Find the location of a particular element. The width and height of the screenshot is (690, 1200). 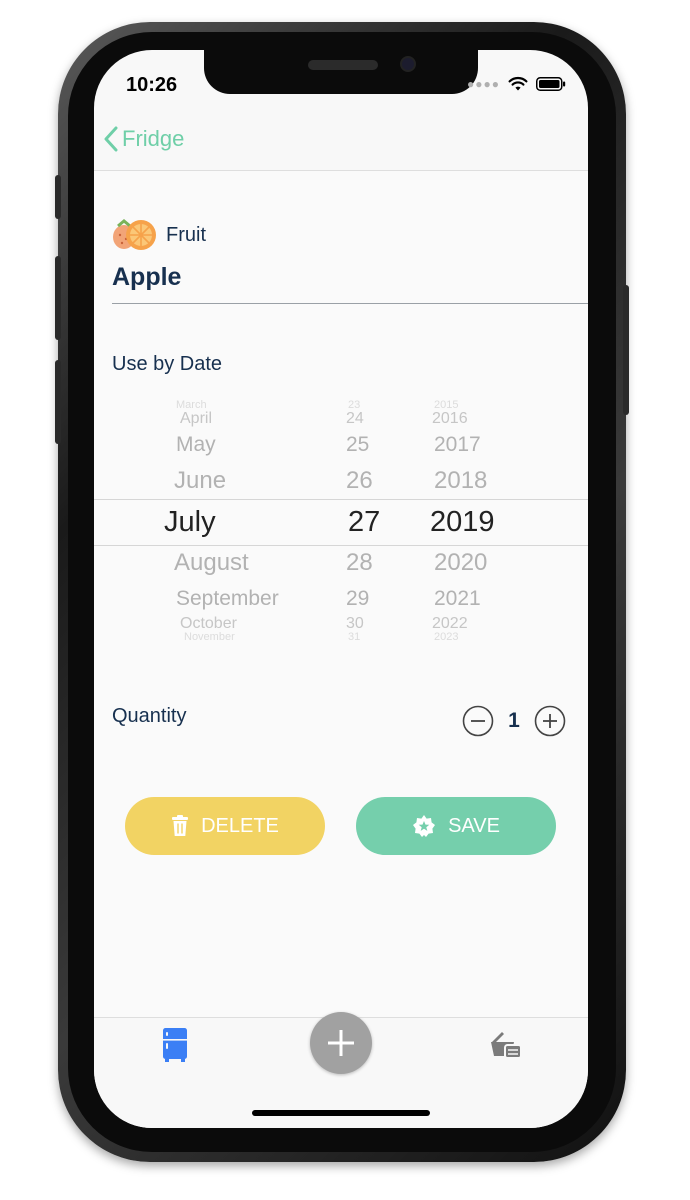

picker-day-option: 25 is located at coordinates (357, 445).